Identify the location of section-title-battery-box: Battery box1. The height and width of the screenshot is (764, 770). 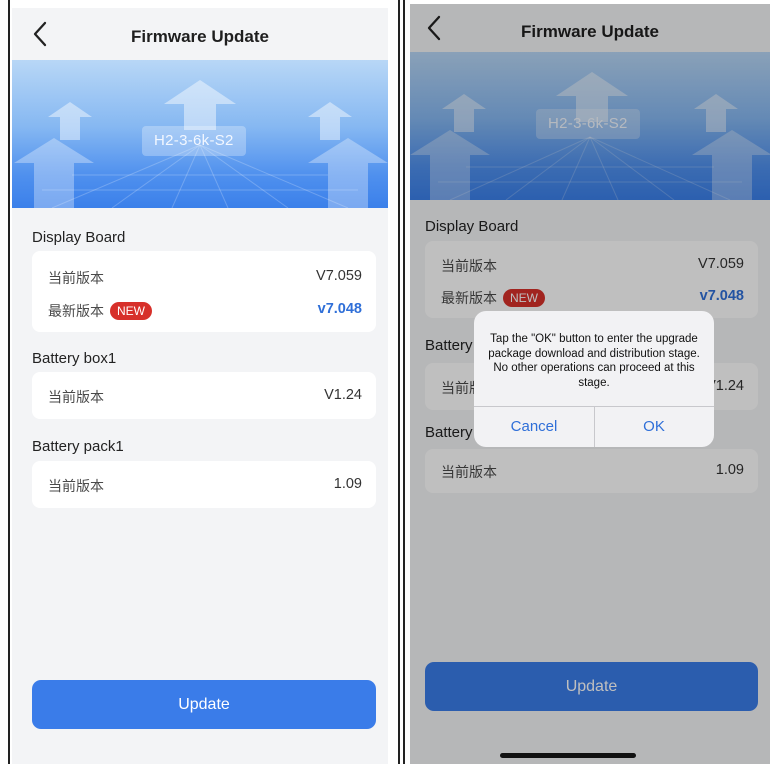
(74, 358).